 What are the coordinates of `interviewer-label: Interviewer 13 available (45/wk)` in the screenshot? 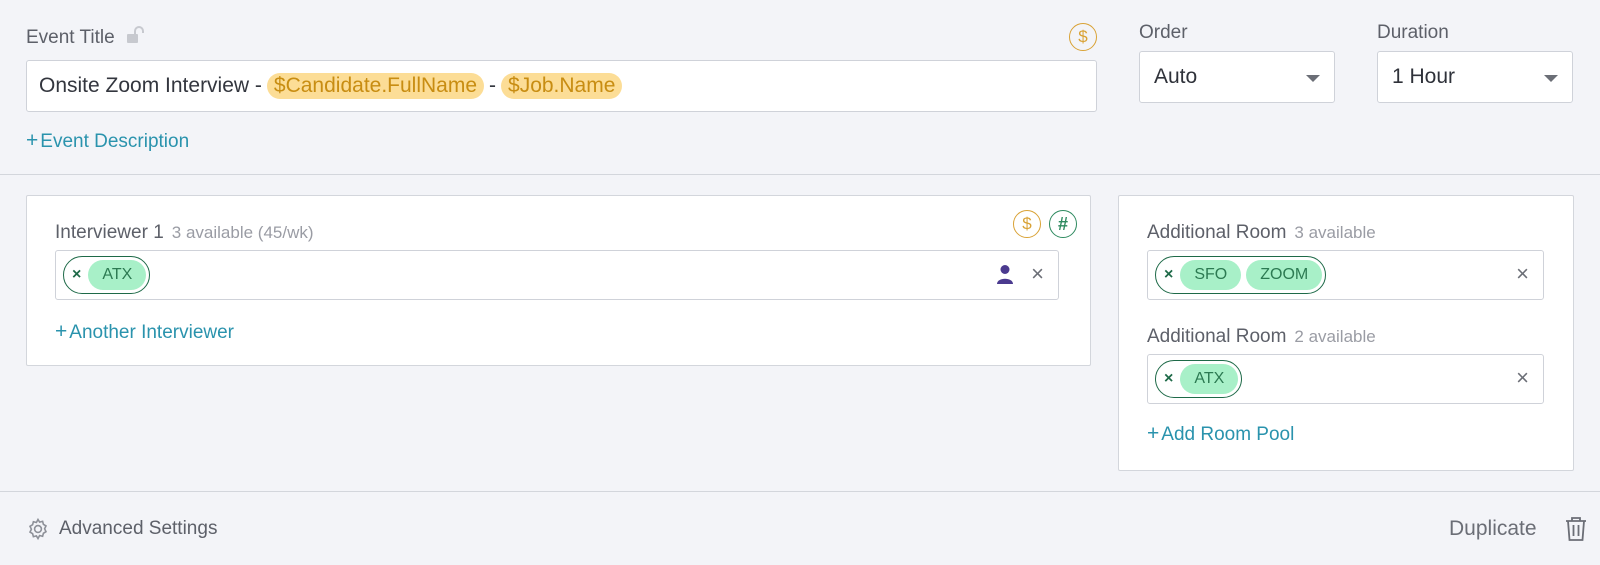 It's located at (184, 232).